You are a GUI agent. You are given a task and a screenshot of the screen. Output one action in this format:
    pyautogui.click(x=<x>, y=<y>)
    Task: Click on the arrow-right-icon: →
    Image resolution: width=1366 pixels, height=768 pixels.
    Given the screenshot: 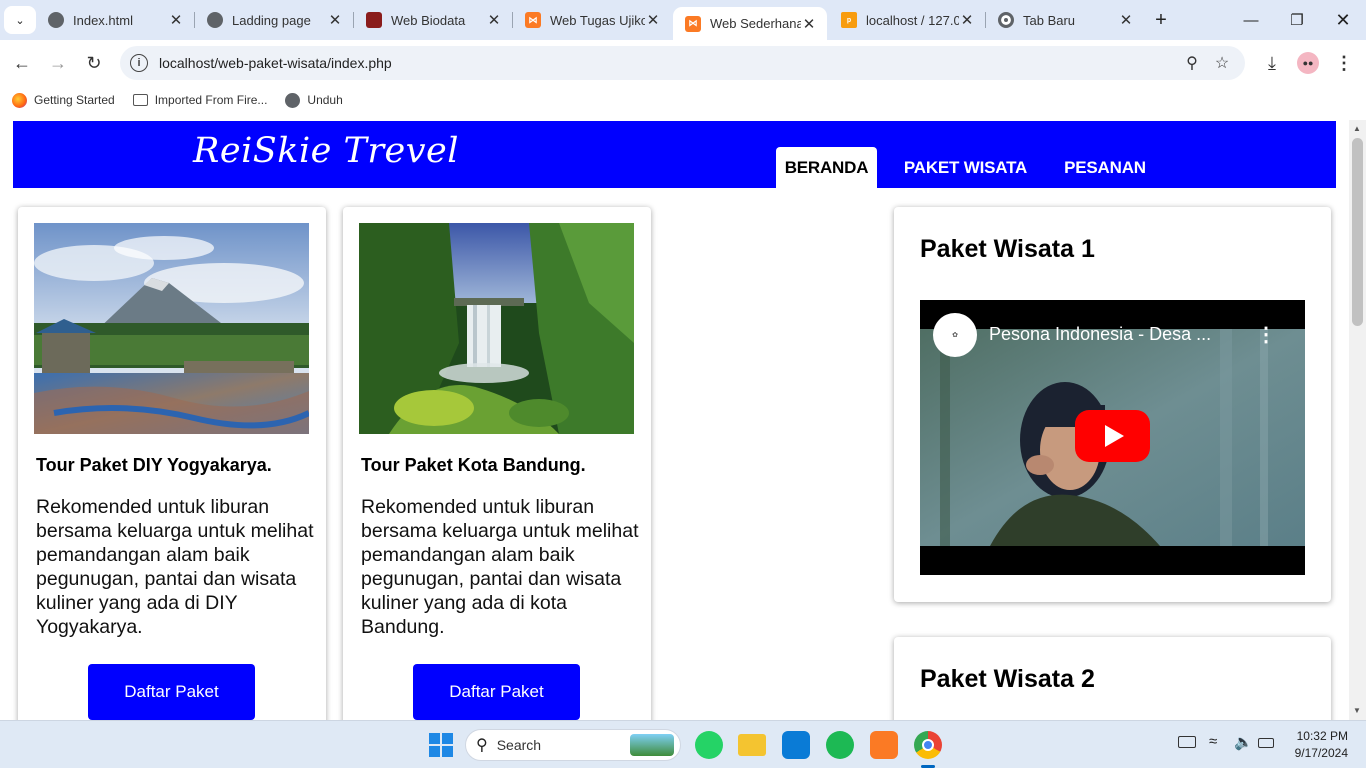 What is the action you would take?
    pyautogui.click(x=58, y=62)
    